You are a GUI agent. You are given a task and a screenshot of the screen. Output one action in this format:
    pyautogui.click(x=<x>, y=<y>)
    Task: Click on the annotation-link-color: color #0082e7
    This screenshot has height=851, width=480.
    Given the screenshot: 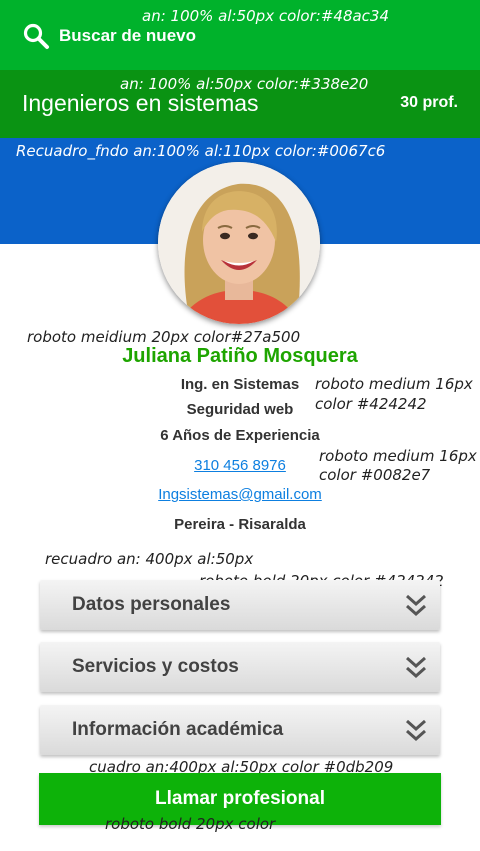 What is the action you would take?
    pyautogui.click(x=375, y=475)
    